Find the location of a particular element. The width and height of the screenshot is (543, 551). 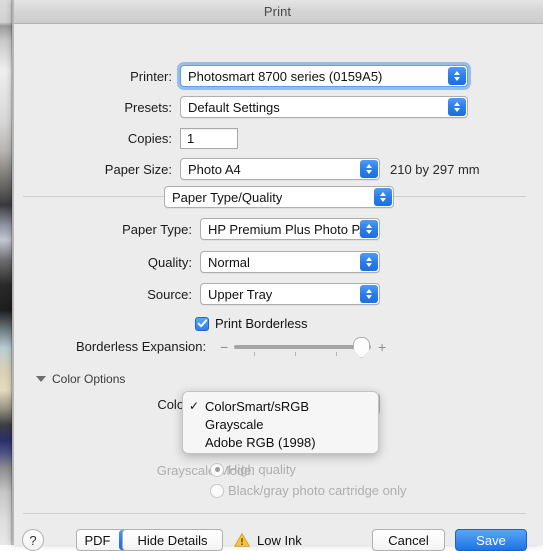

quality-row: Quality: Normal is located at coordinates (278, 262).